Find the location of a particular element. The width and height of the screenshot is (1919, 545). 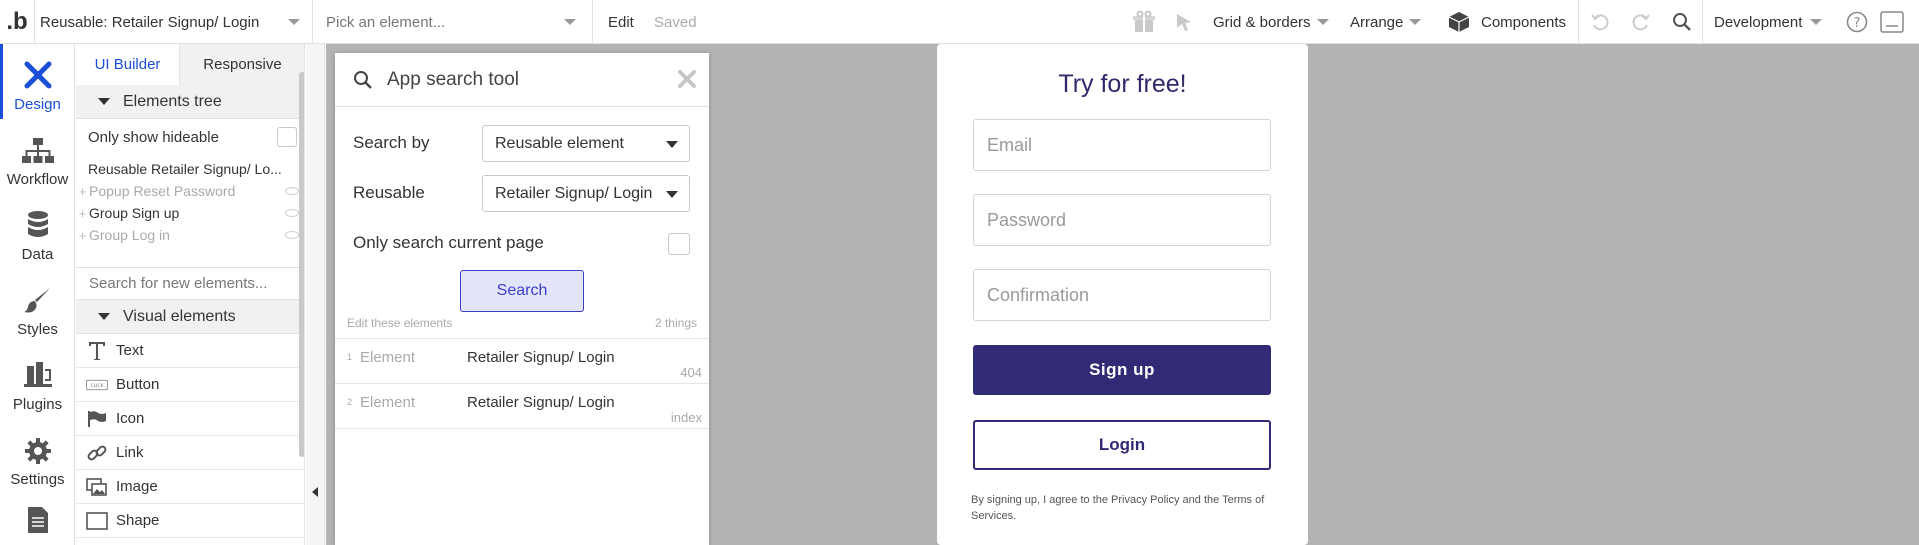

only-show-hideable-label: Only show hideable is located at coordinates (153, 137).